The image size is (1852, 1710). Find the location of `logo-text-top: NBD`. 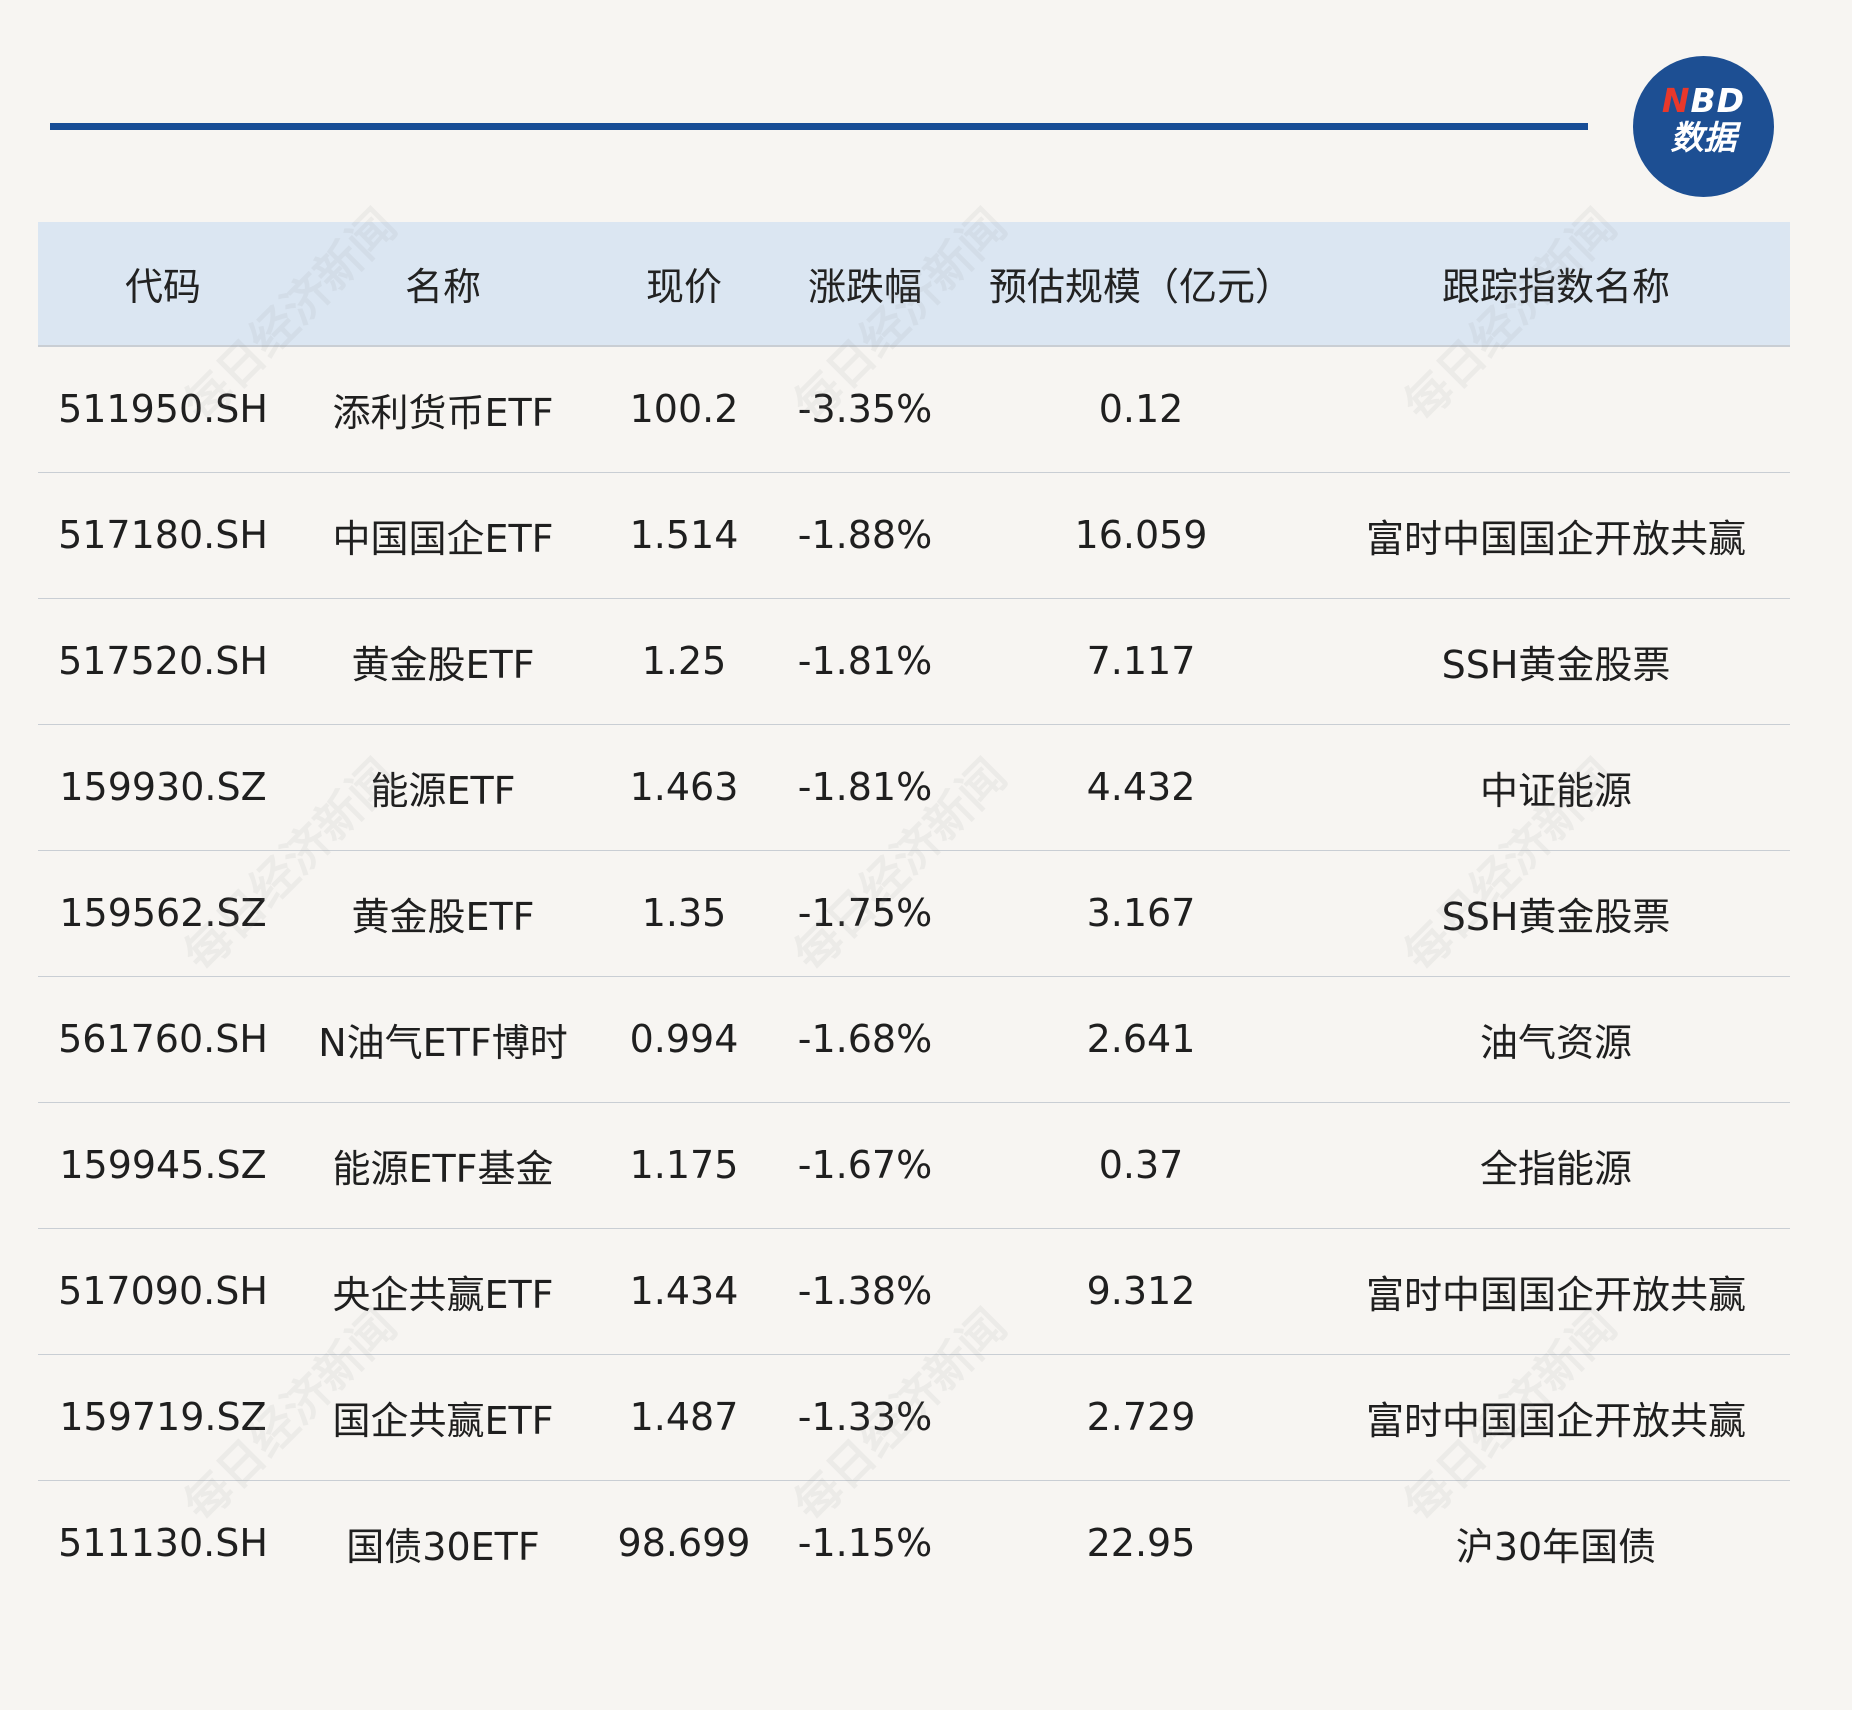

logo-text-top: NBD is located at coordinates (1703, 100).